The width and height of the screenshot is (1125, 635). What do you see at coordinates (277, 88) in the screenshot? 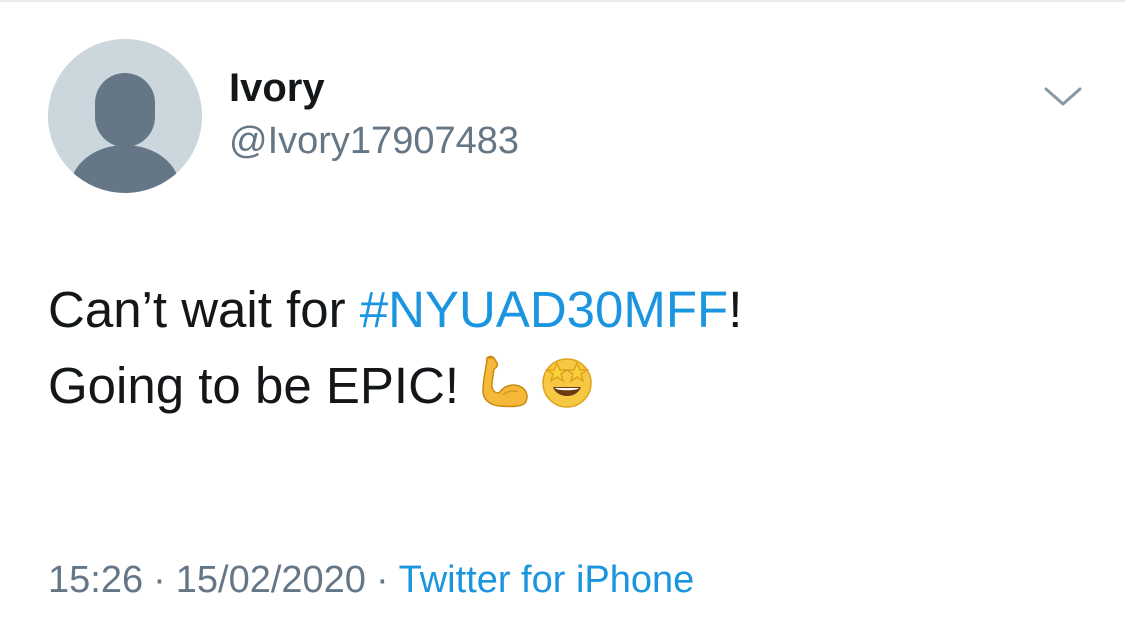
I see `user-display-name: Ivory` at bounding box center [277, 88].